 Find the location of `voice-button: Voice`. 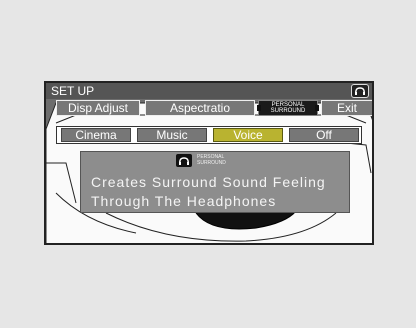

voice-button: Voice is located at coordinates (248, 135).